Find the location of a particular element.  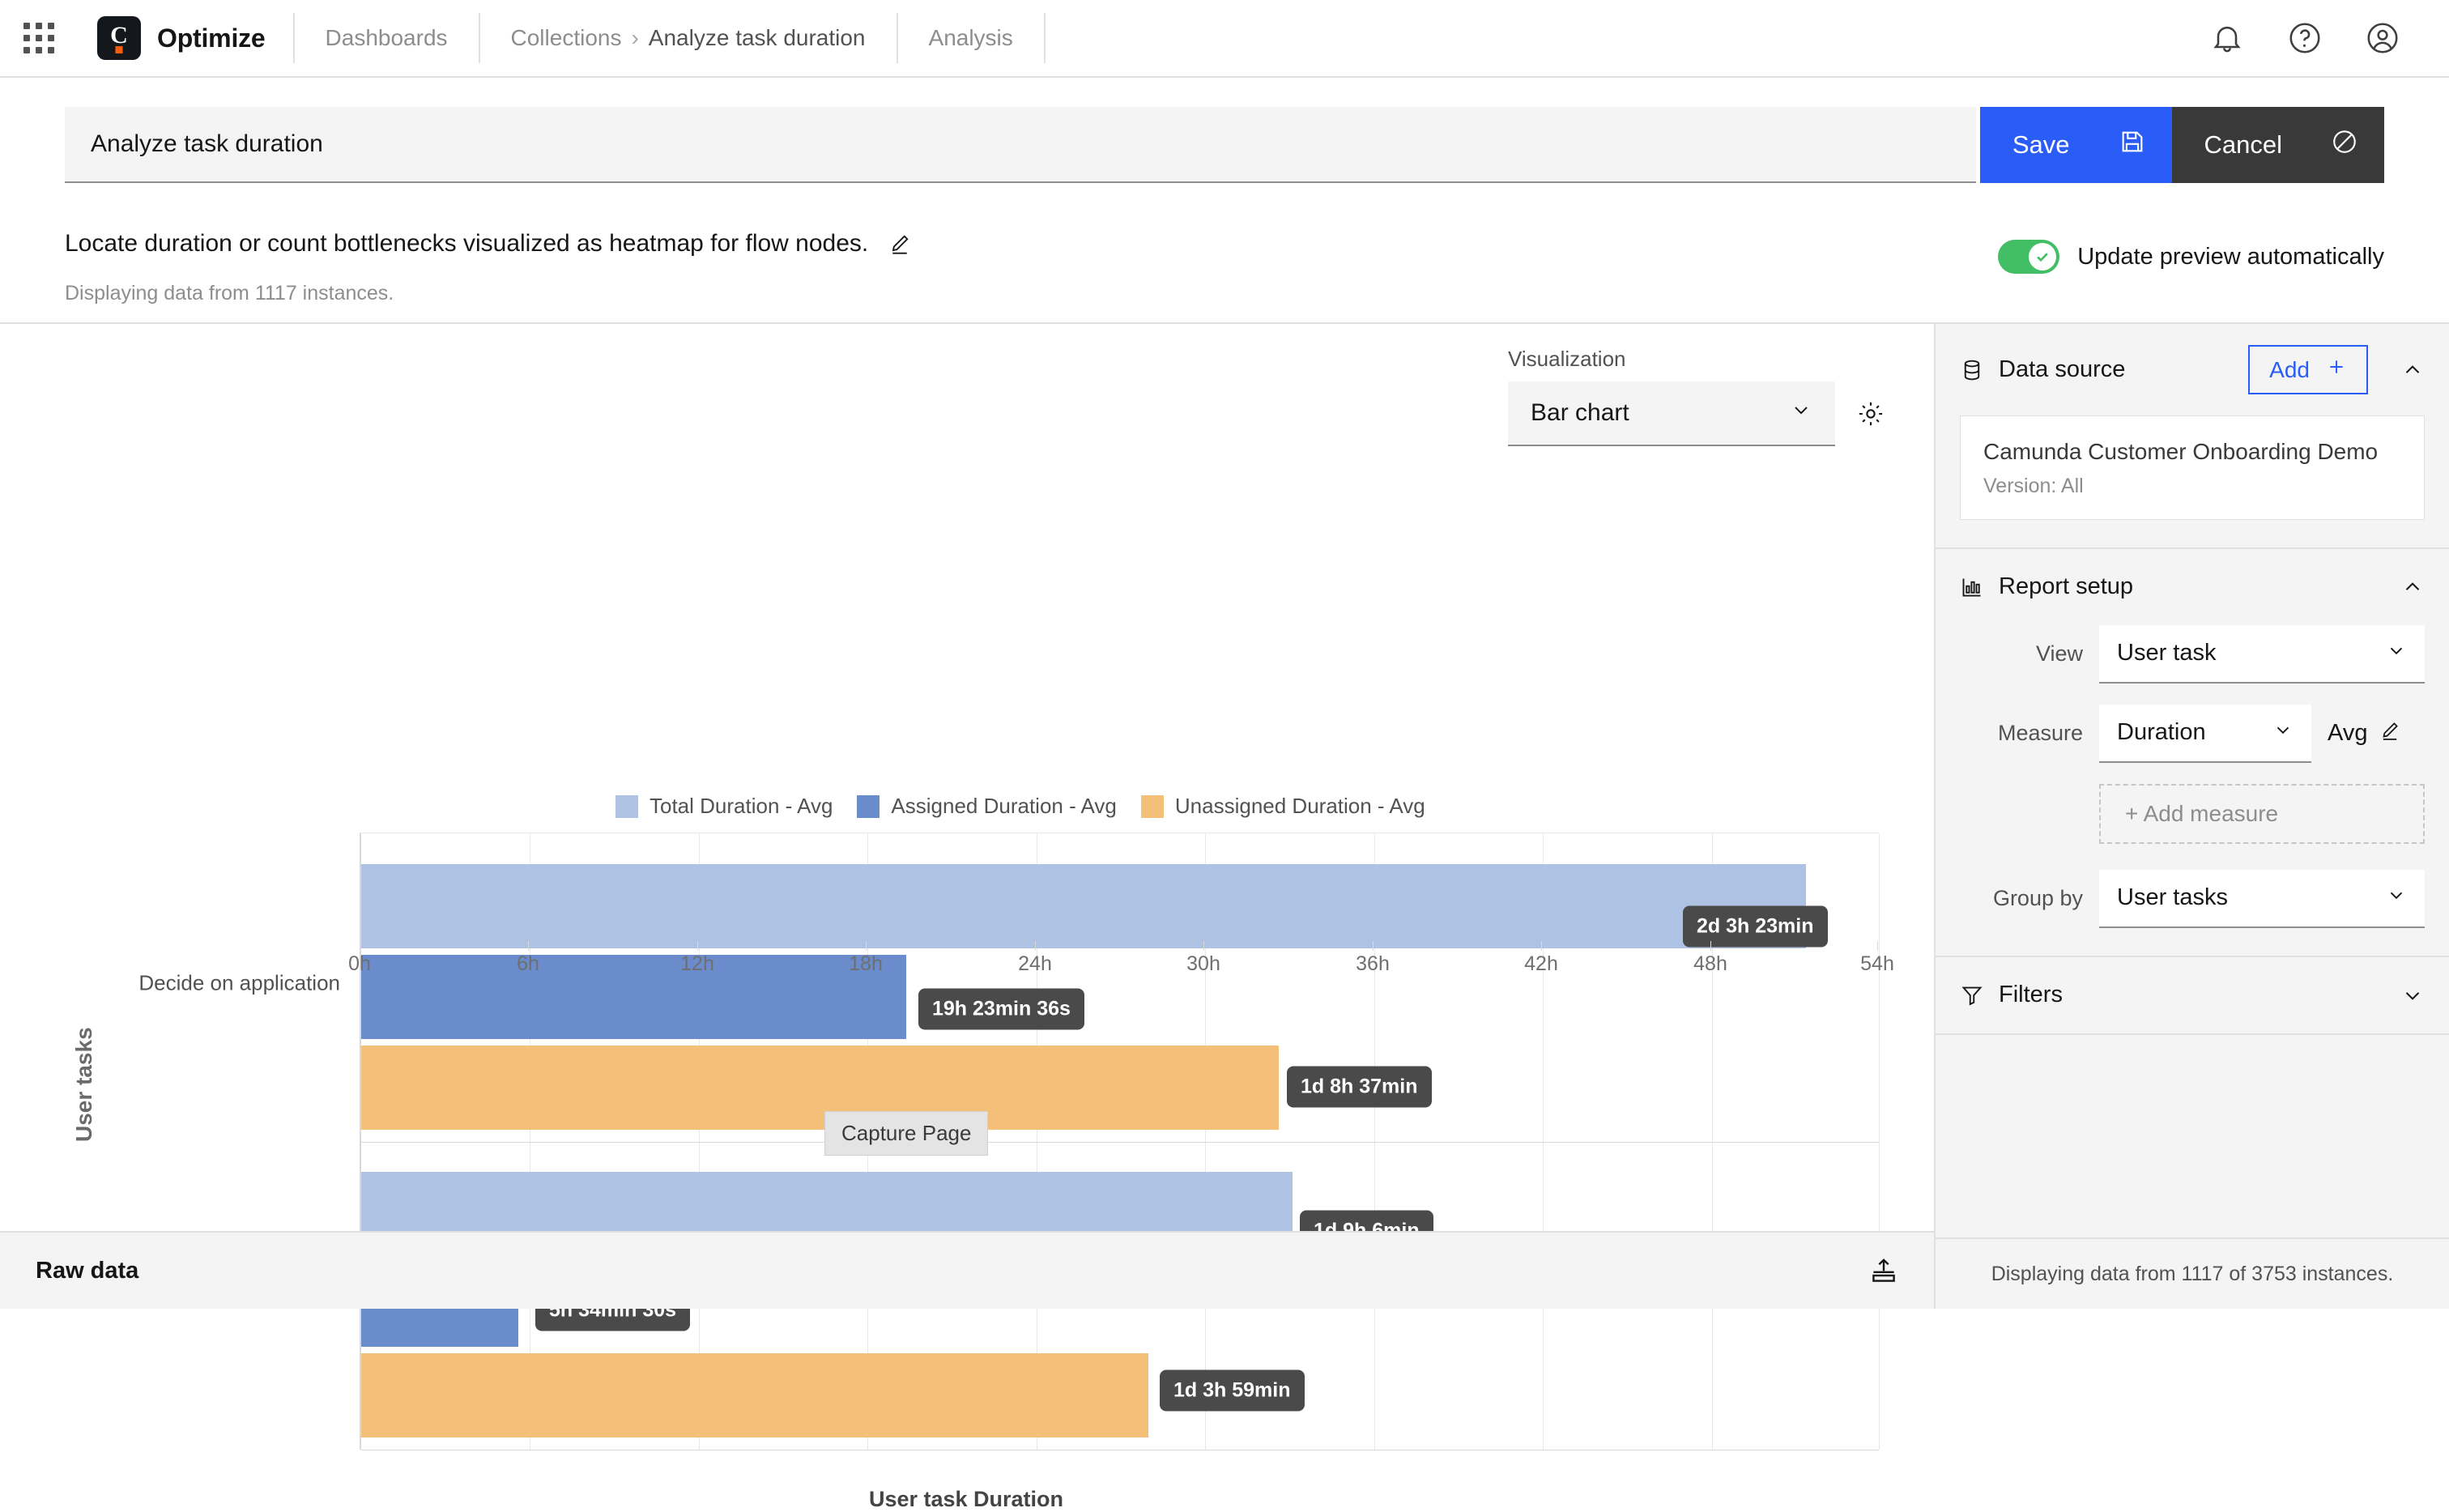

update-preview-toggle is located at coordinates (2028, 257).